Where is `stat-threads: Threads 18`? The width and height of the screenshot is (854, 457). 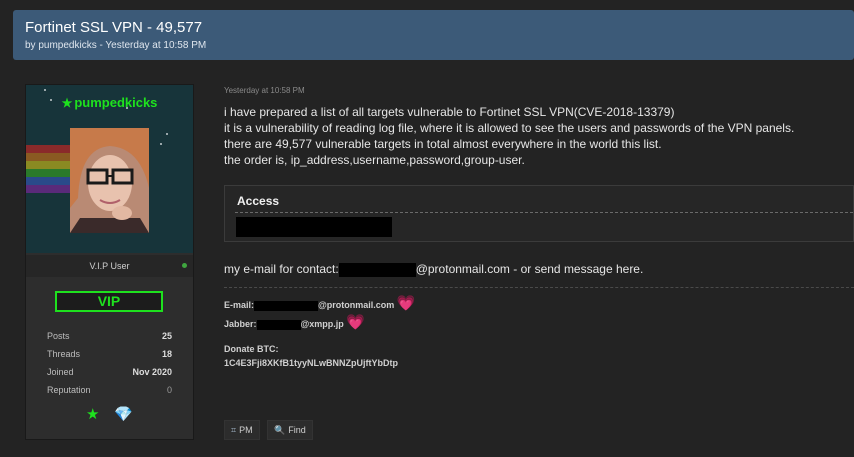
stat-threads: Threads 18 is located at coordinates (109, 354).